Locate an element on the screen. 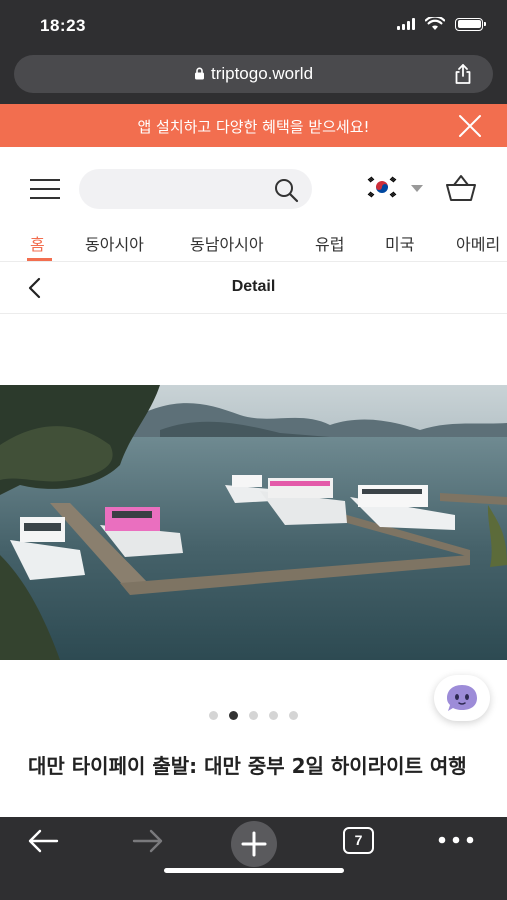 The image size is (507, 900). tab-switcher-button: 7 is located at coordinates (358, 840).